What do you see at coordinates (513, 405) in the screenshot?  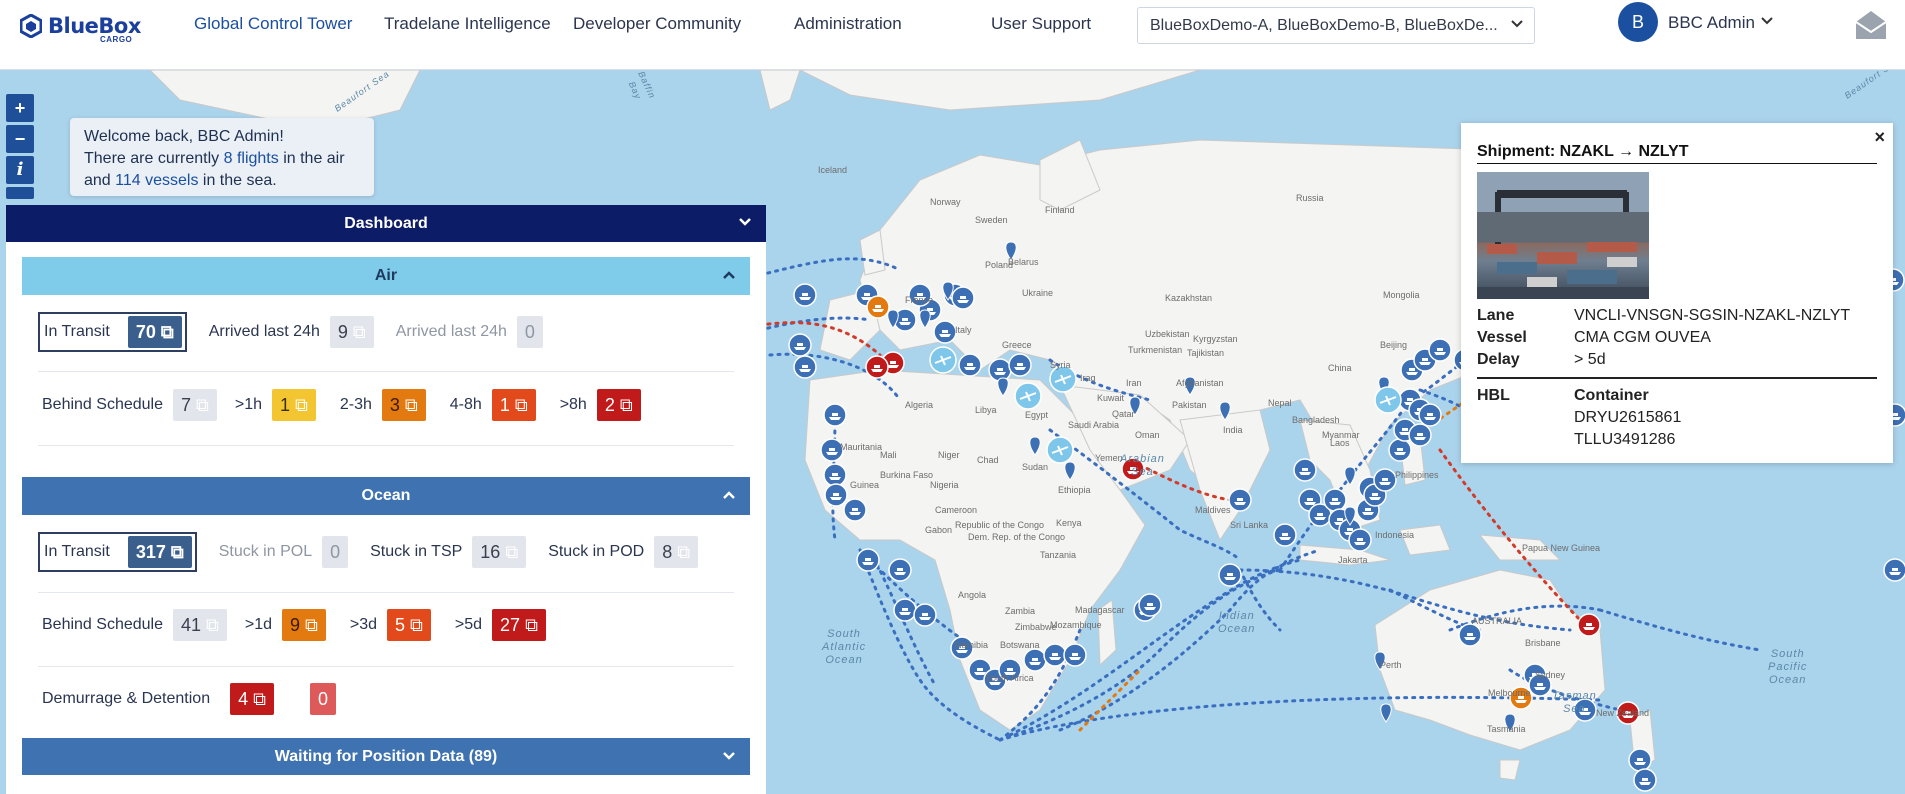 I see `air-b3-count: 1 ⧉` at bounding box center [513, 405].